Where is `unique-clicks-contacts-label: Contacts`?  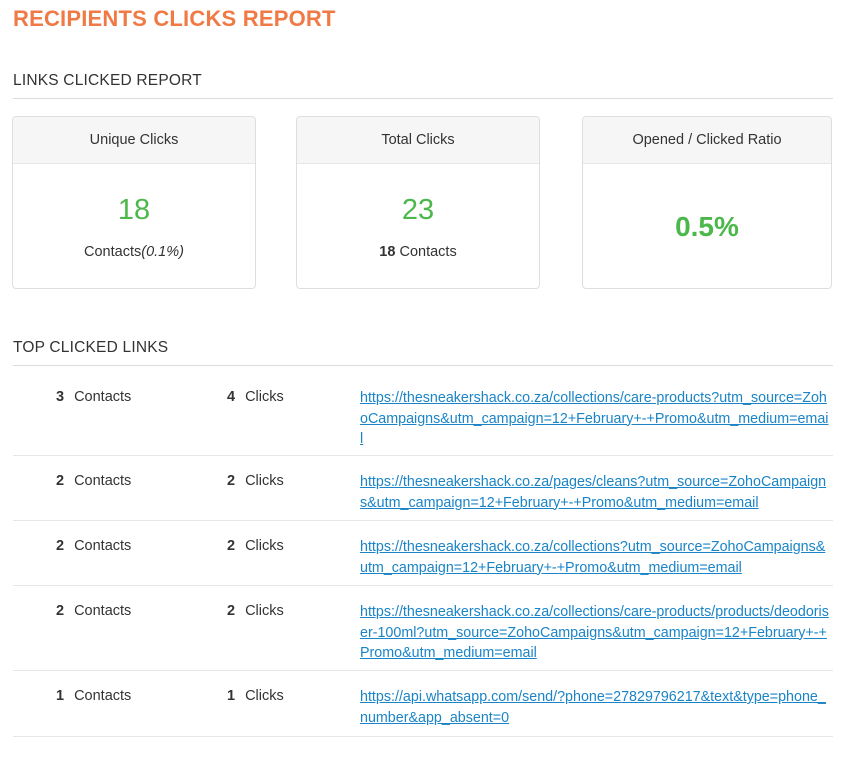 unique-clicks-contacts-label: Contacts is located at coordinates (113, 252).